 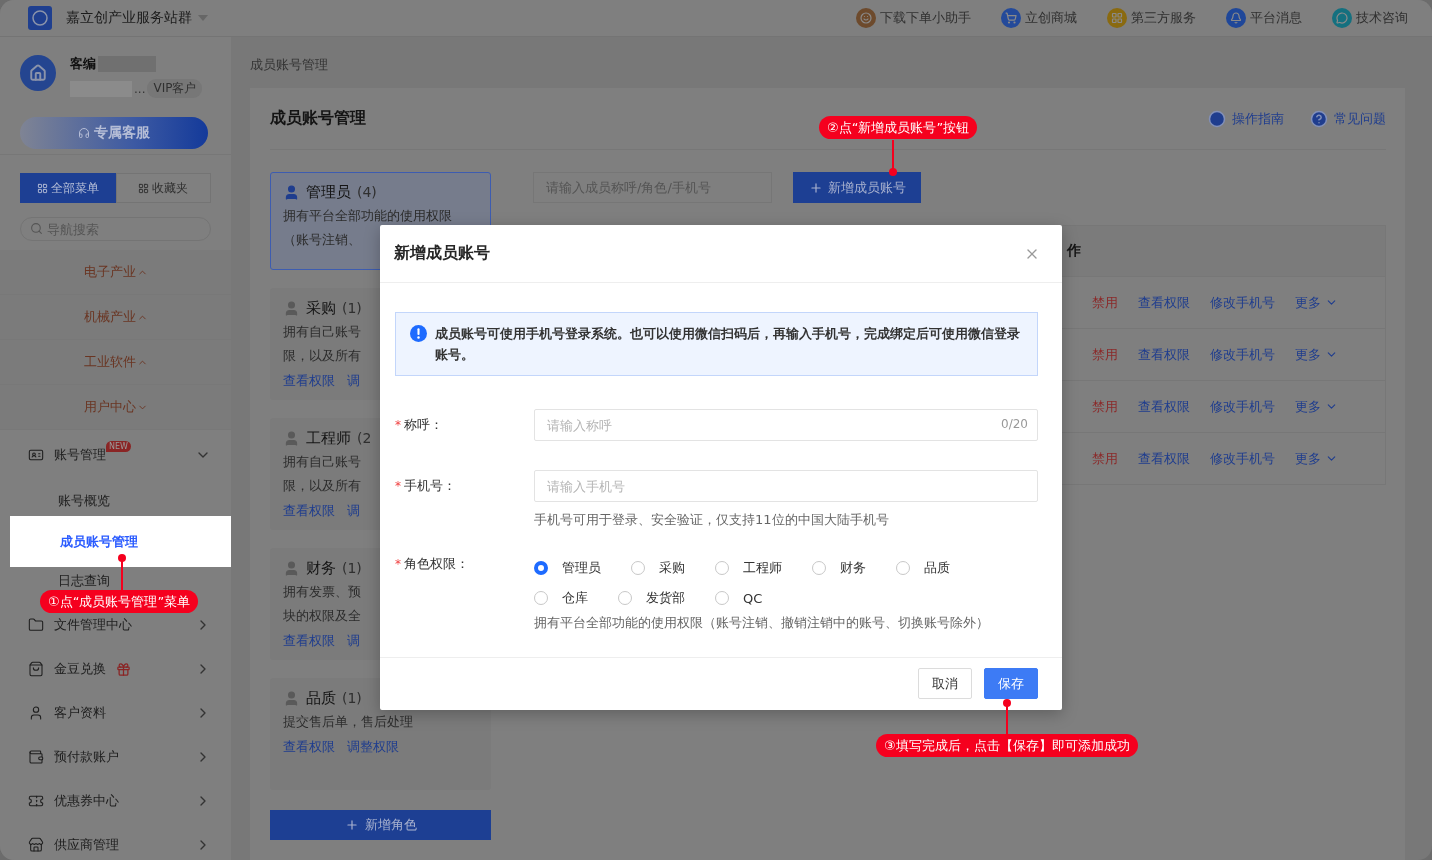 What do you see at coordinates (318, 118) in the screenshot?
I see `page-title: 成员账号管理` at bounding box center [318, 118].